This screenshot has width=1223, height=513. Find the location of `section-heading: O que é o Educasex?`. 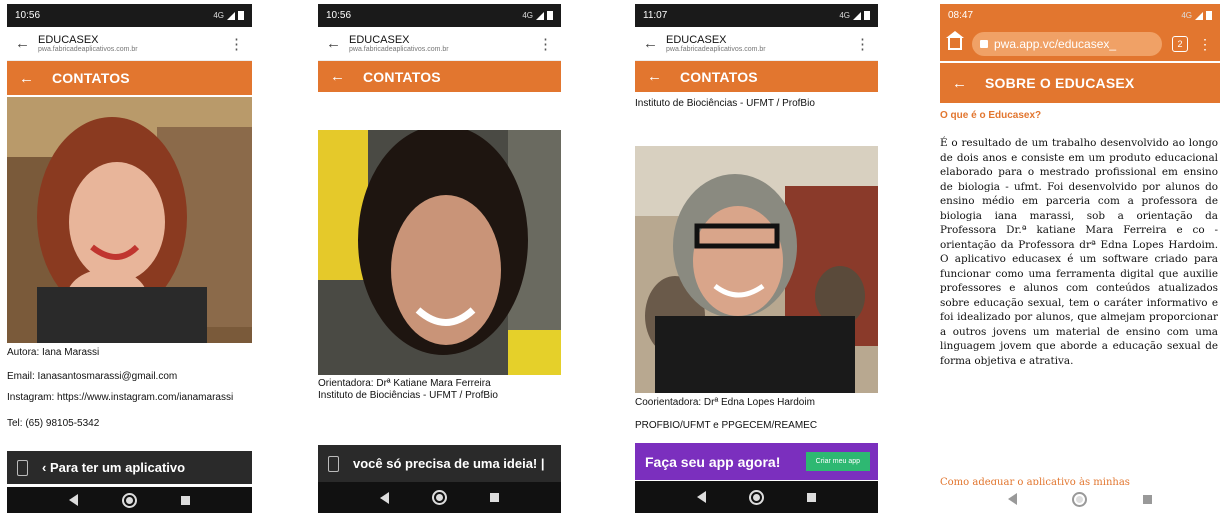

section-heading: O que é o Educasex? is located at coordinates (991, 115).